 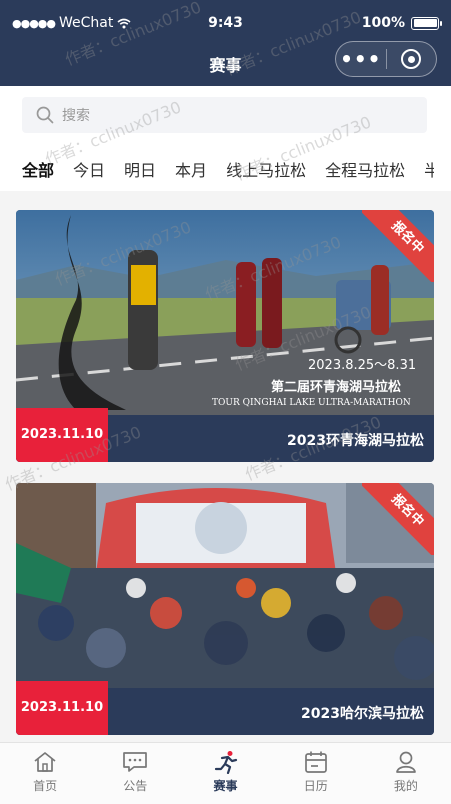 I want to click on category-tabs: 全部 今日 明日 本月 线上马拉松 全程马拉松 半, so click(x=228, y=169).